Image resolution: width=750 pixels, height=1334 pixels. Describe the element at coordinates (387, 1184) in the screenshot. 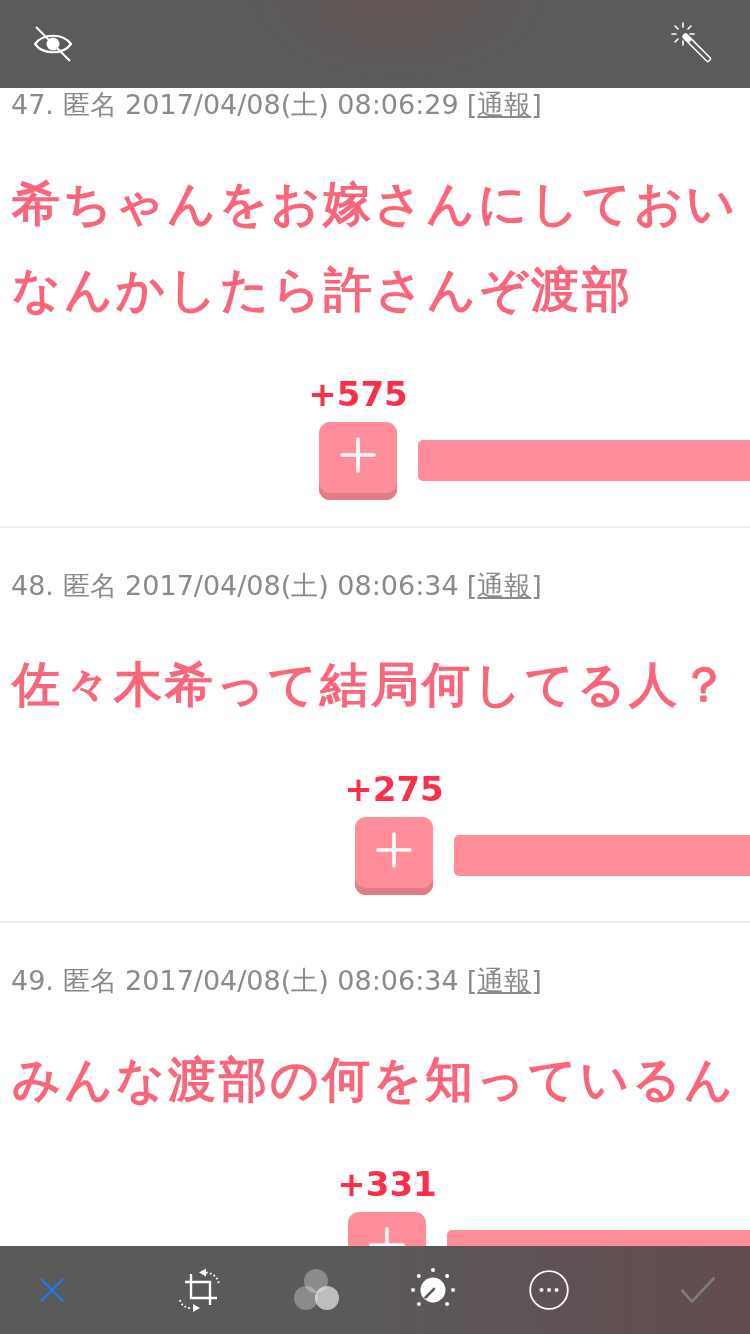

I see `vote-count: +331` at that location.